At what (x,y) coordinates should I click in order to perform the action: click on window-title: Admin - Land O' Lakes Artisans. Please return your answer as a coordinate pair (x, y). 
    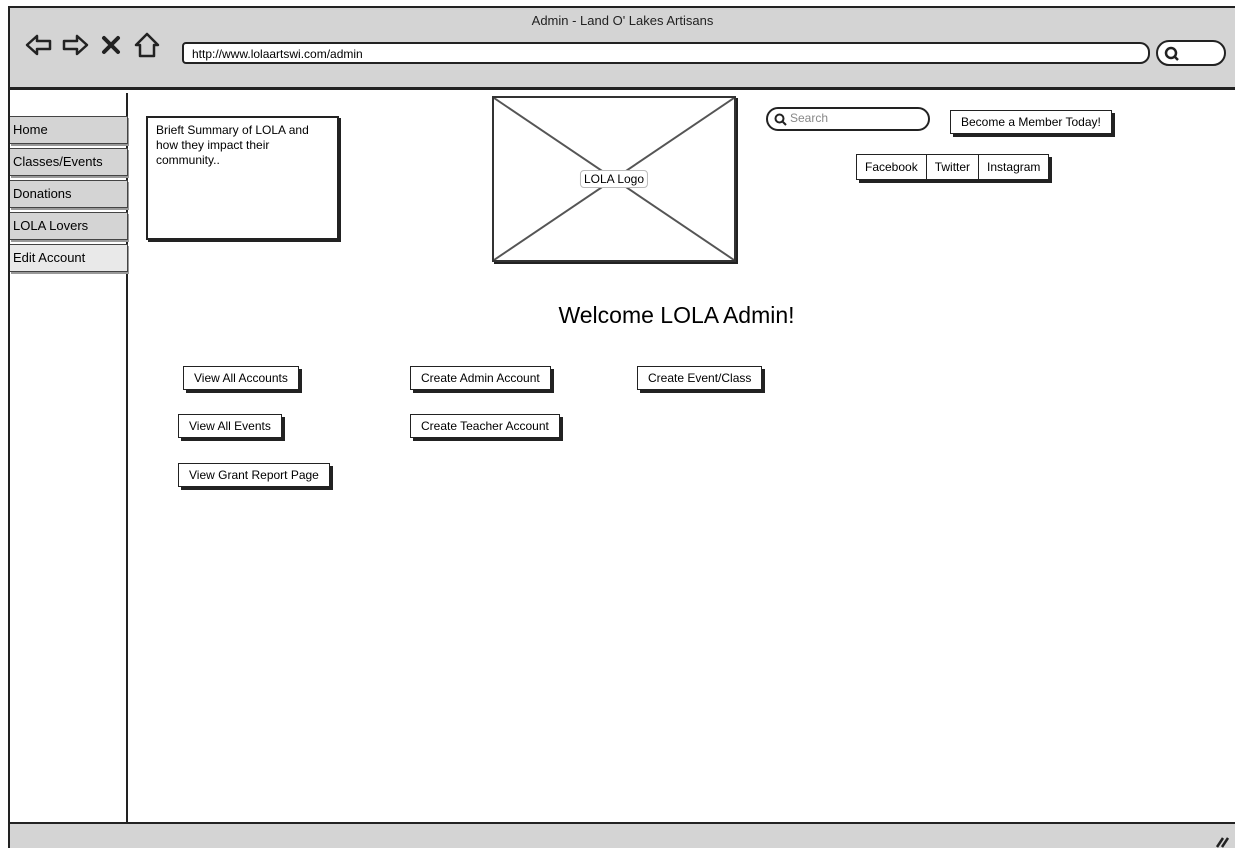
    Looking at the image, I should click on (622, 20).